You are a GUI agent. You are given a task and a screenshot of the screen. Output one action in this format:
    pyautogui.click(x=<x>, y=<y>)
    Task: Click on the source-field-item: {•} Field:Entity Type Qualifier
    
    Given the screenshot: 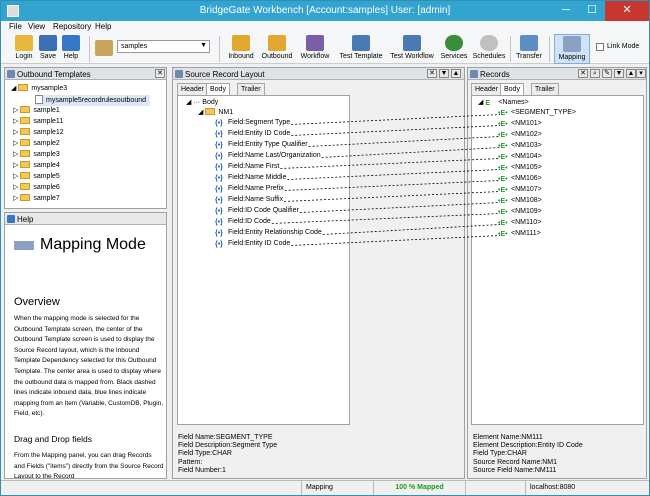 What is the action you would take?
    pyautogui.click(x=261, y=146)
    